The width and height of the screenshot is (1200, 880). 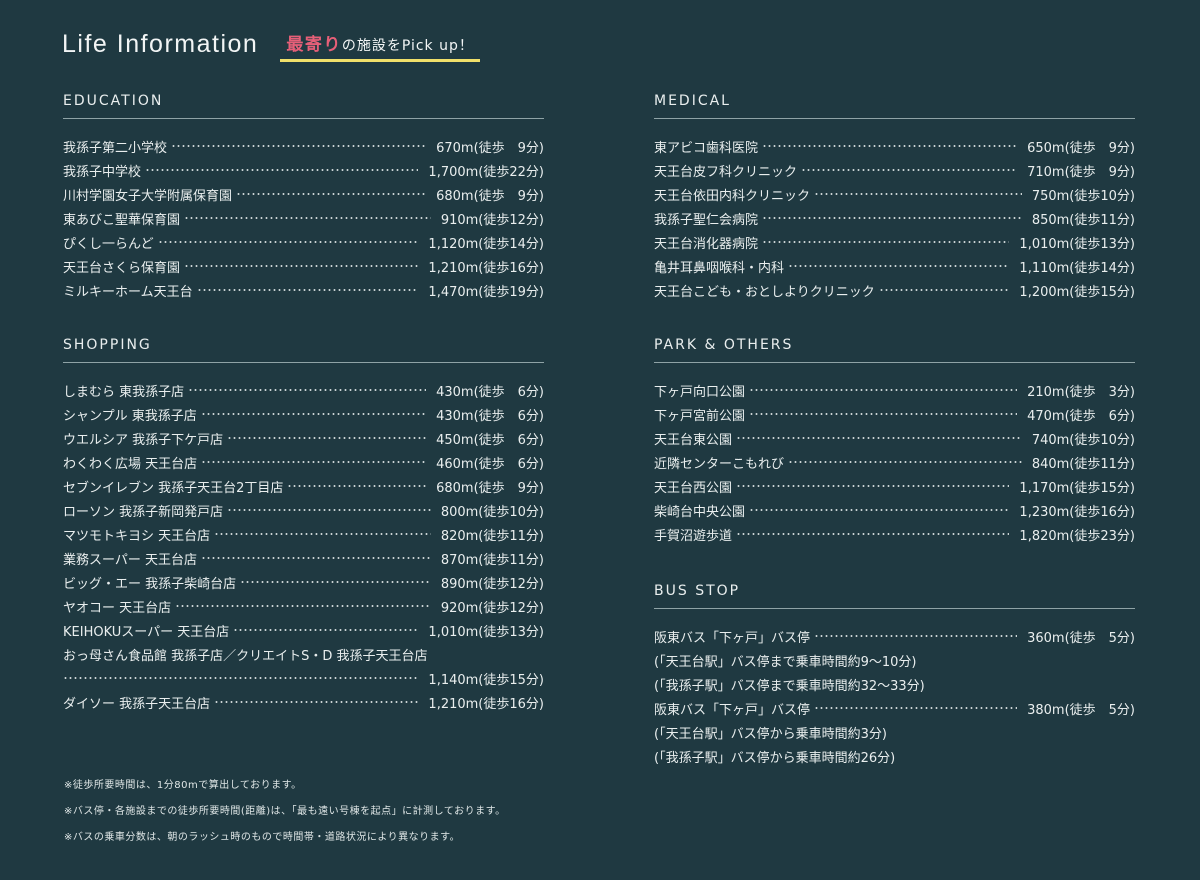 What do you see at coordinates (271, 46) in the screenshot?
I see `page-header: Life Information 最寄りの施設をPick up！` at bounding box center [271, 46].